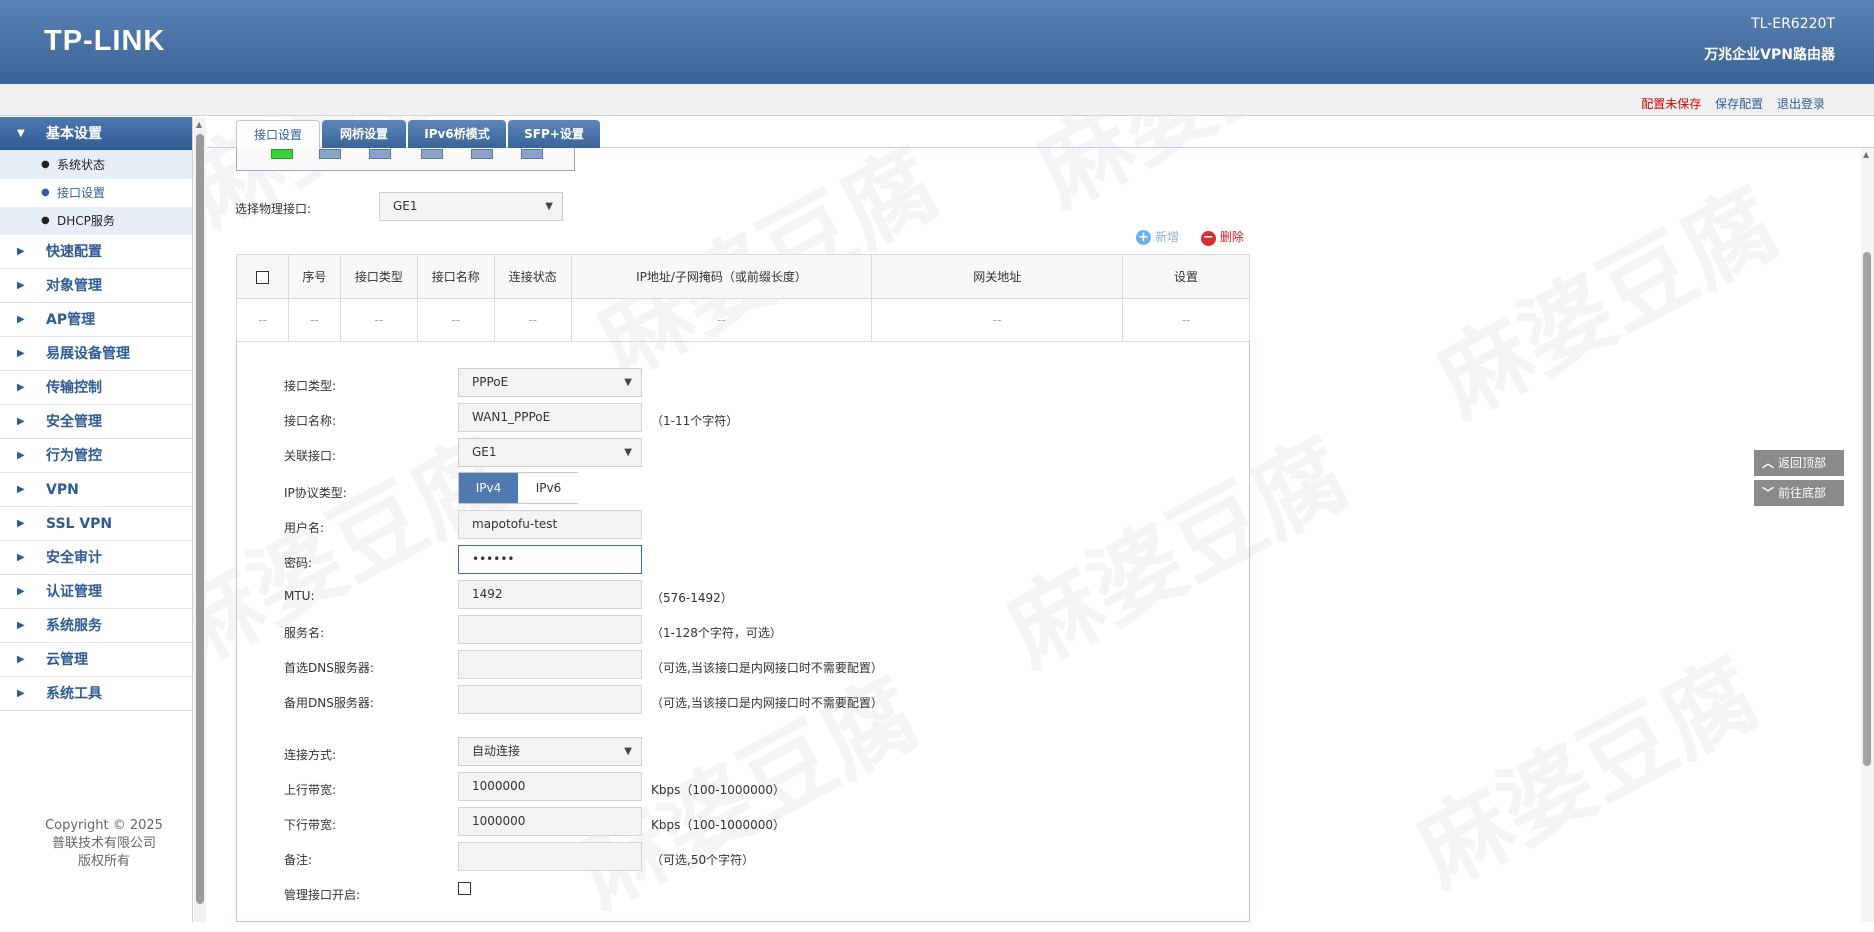 Image resolution: width=1874 pixels, height=932 pixels. I want to click on sidebar-group-system-tools: ▶ 系统工具, so click(96, 694).